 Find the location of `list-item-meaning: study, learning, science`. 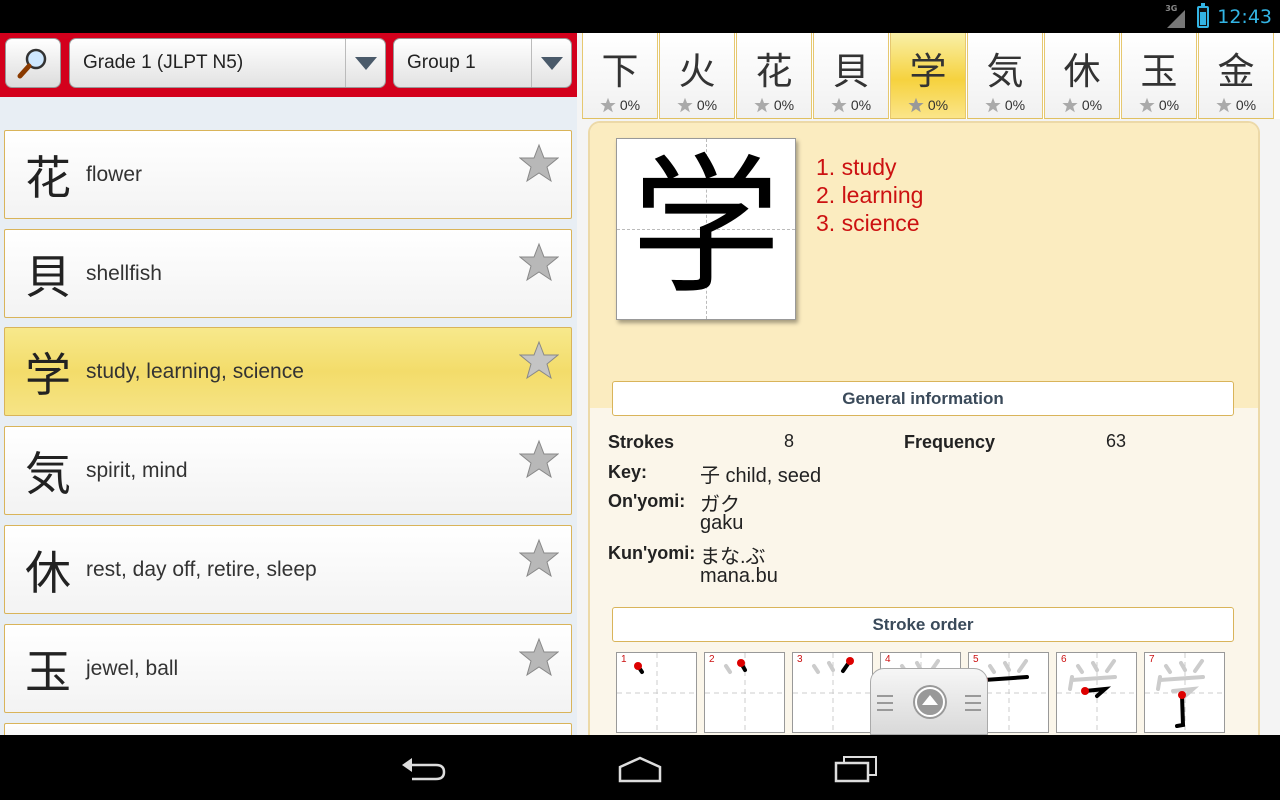

list-item-meaning: study, learning, science is located at coordinates (195, 371).